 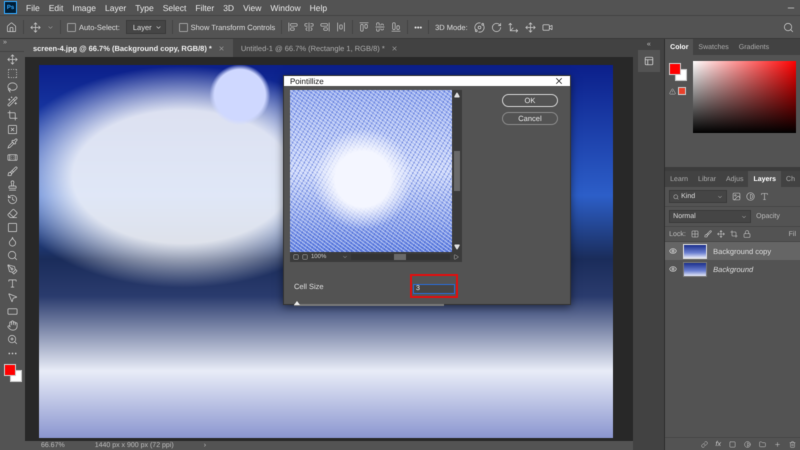 I want to click on type-filter-icon, so click(x=765, y=196).